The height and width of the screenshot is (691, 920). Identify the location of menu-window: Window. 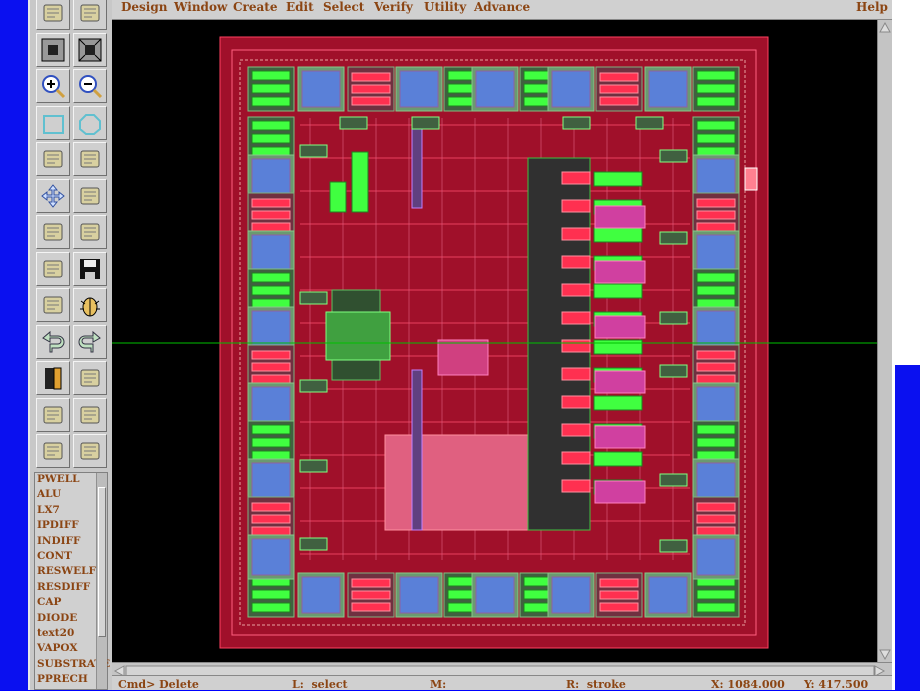
(200, 7).